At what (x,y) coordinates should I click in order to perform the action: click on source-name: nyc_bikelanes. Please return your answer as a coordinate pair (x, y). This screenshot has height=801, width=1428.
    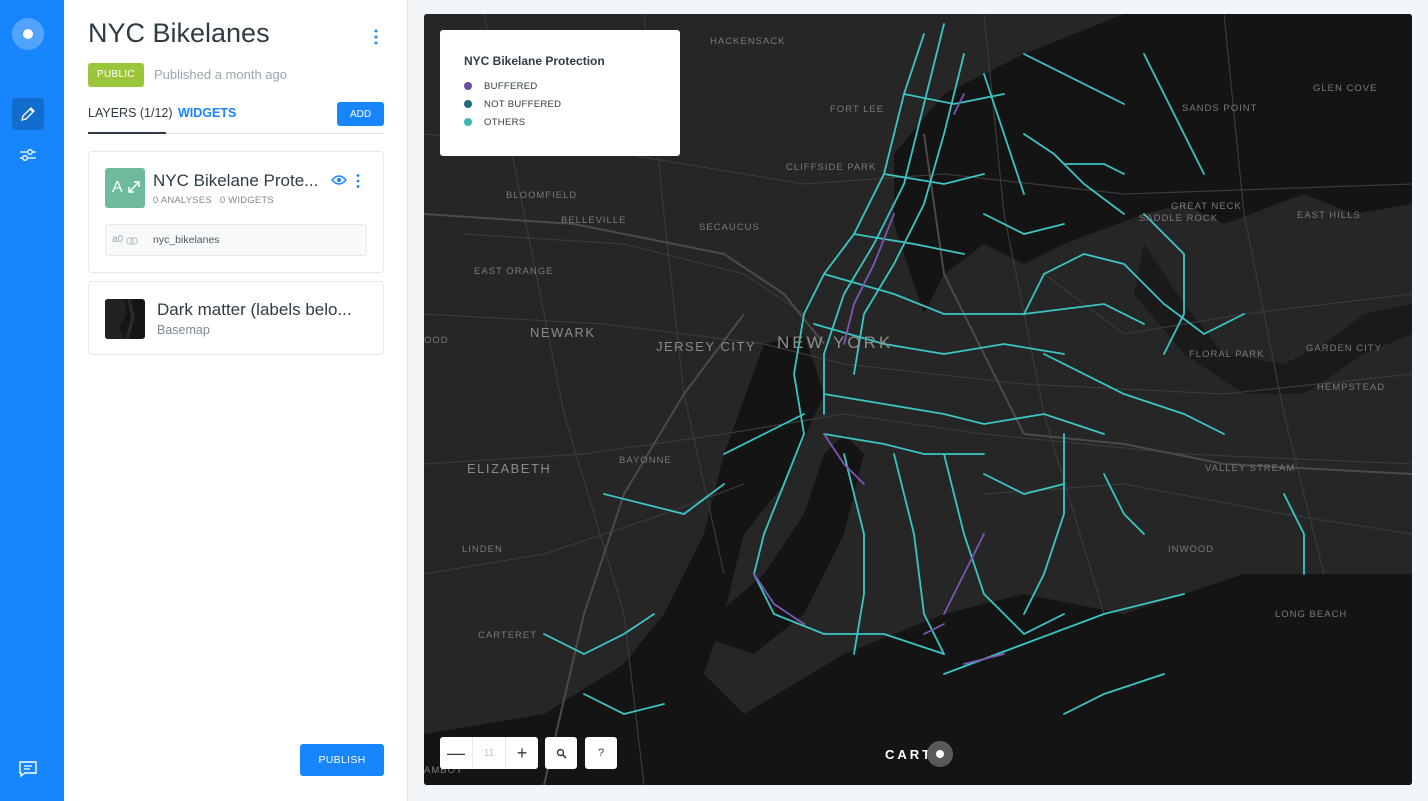
    Looking at the image, I should click on (186, 240).